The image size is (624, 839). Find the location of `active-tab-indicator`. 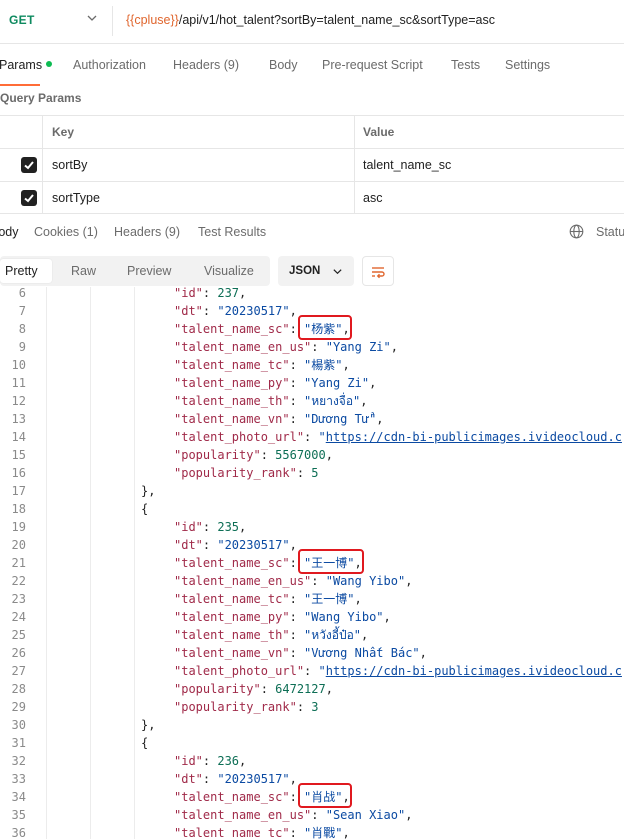

active-tab-indicator is located at coordinates (20, 85).